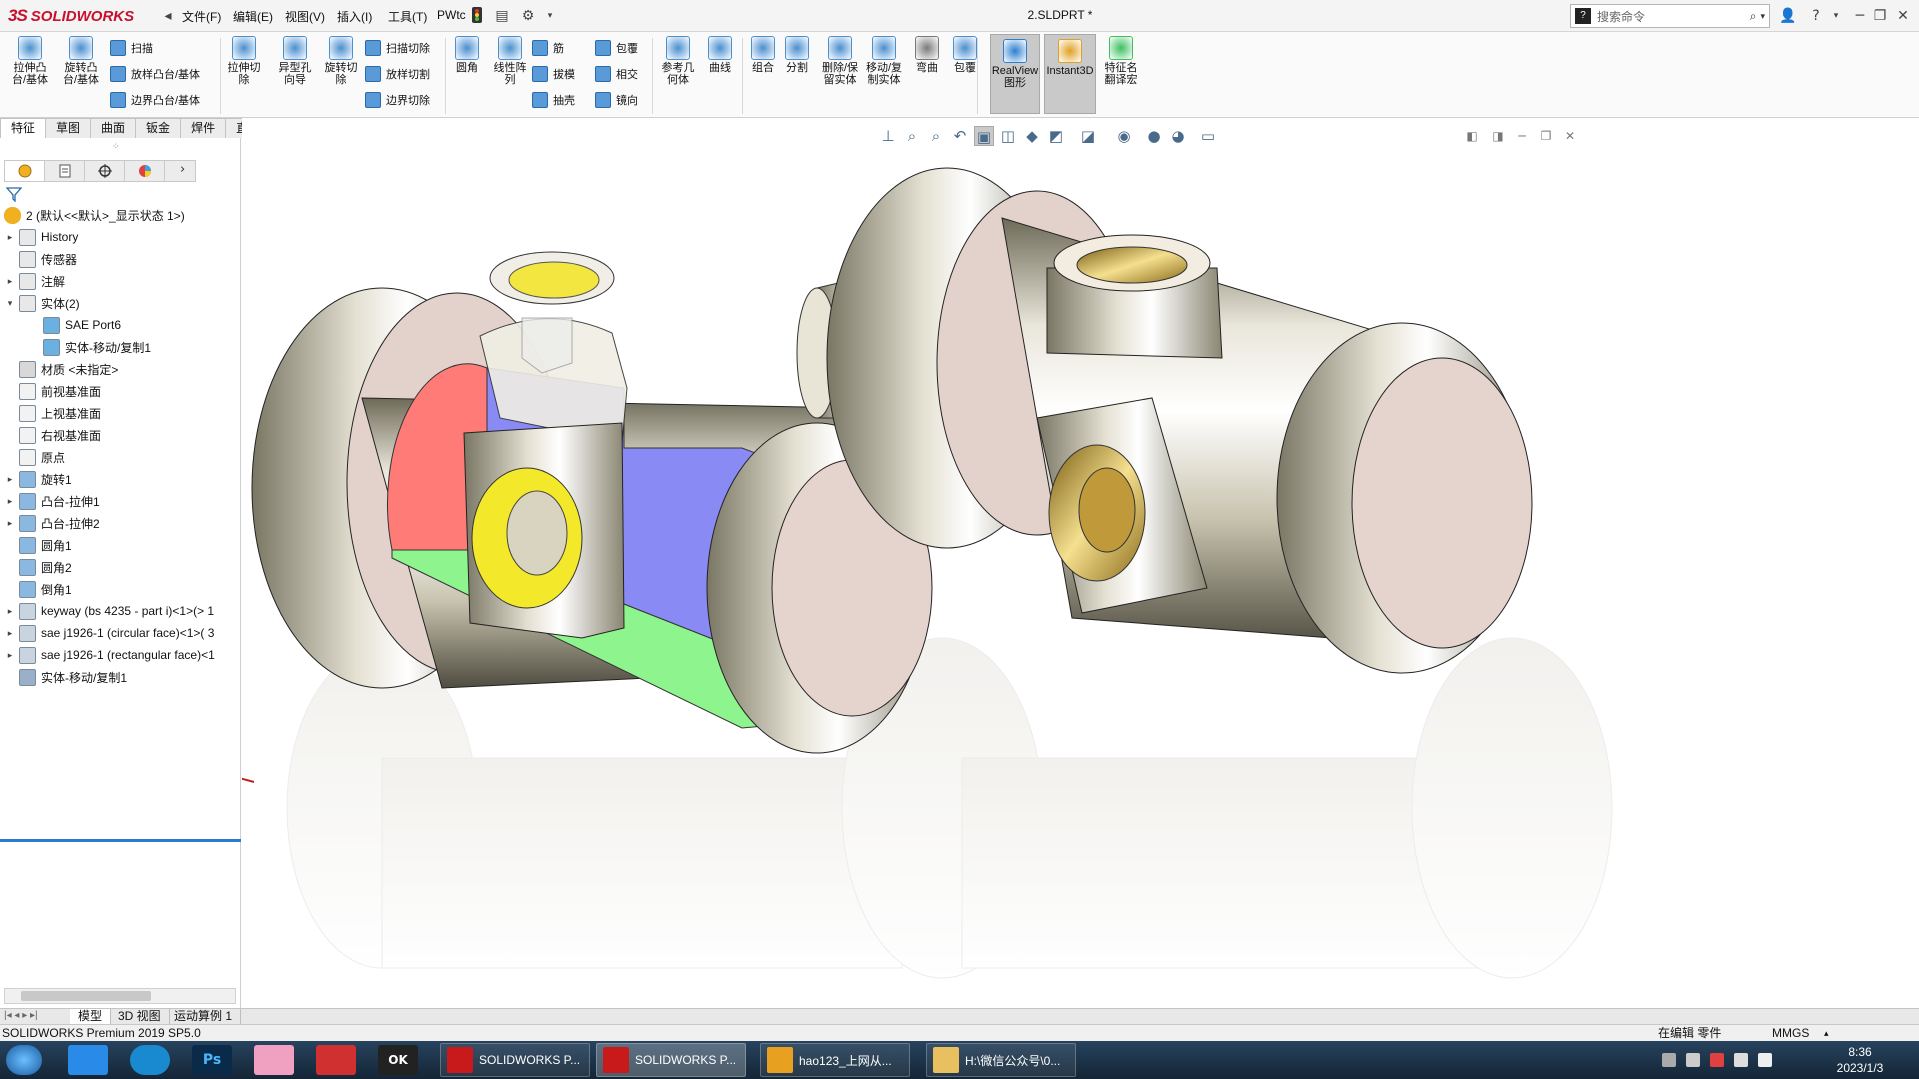 This screenshot has height=1079, width=1919. Describe the element at coordinates (397, 48) in the screenshot. I see `ribbon-small-button-3: 扫描切除` at that location.